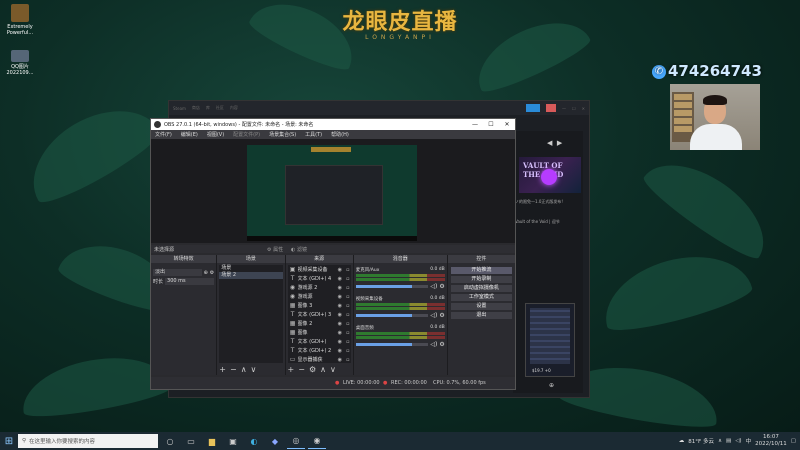 Image resolution: width=800 pixels, height=450 pixels. I want to click on game-banner: VAULT OF THE VOID, so click(550, 175).